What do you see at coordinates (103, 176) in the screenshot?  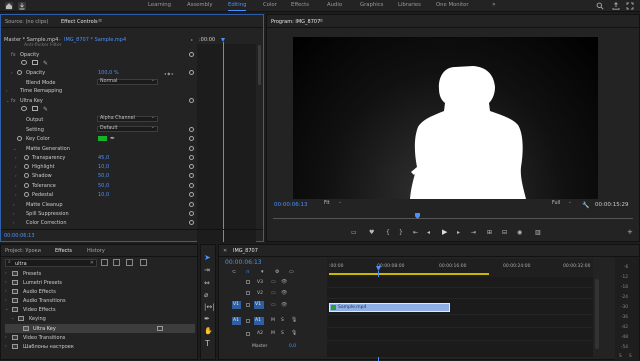 I see `shadow-value: 50,0` at bounding box center [103, 176].